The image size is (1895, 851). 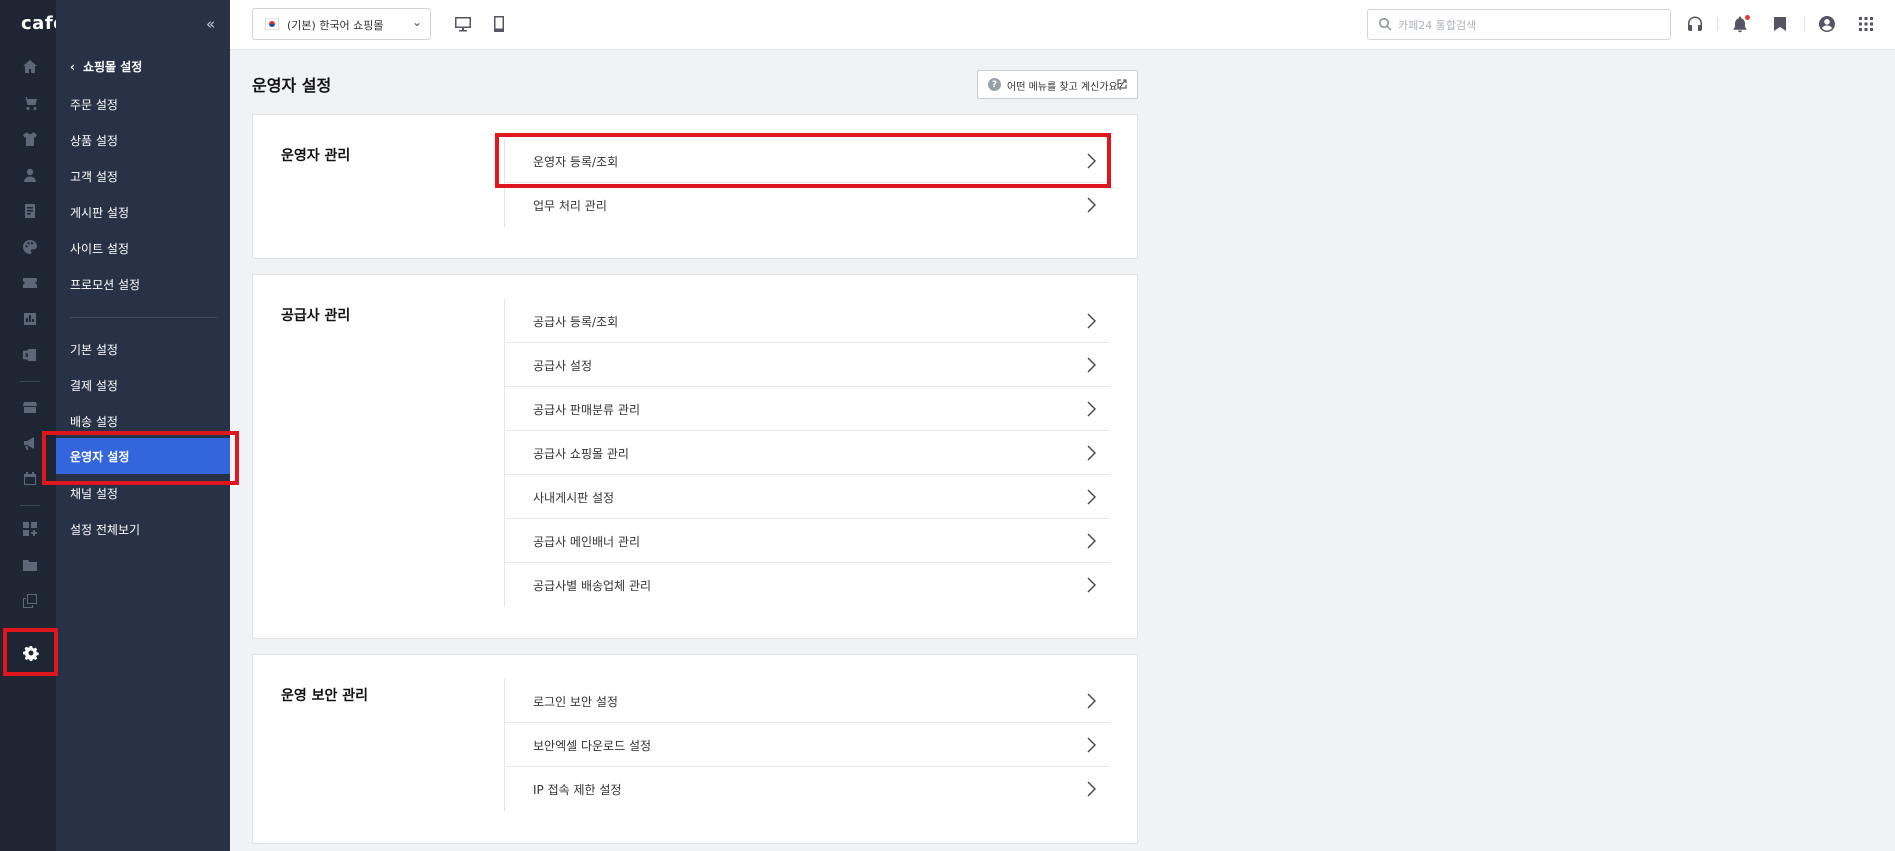 What do you see at coordinates (807, 497) in the screenshot?
I see `menu-row-internal-board: 사내게시판 설정` at bounding box center [807, 497].